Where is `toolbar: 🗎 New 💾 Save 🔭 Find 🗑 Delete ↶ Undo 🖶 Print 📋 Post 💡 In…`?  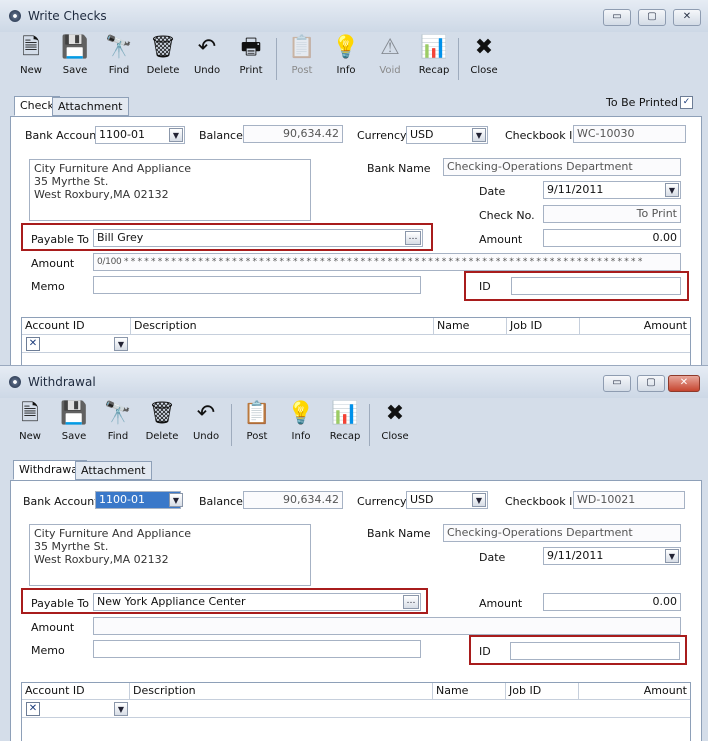
toolbar: 🗎 New 💾 Save 🔭 Find 🗑 Delete ↶ Undo 🖶 Print 📋 Post 💡 In… is located at coordinates (354, 59).